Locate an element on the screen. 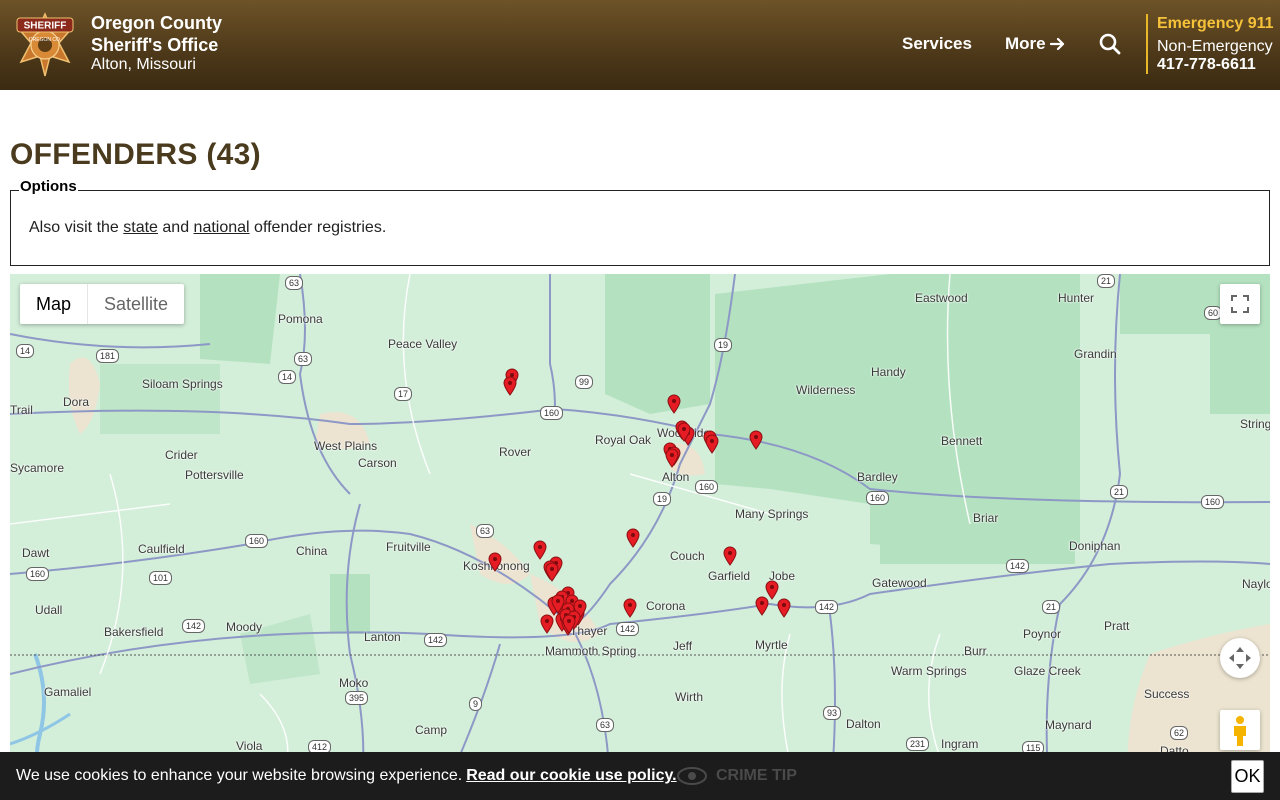 The width and height of the screenshot is (1280, 800). street-view-button is located at coordinates (1240, 730).